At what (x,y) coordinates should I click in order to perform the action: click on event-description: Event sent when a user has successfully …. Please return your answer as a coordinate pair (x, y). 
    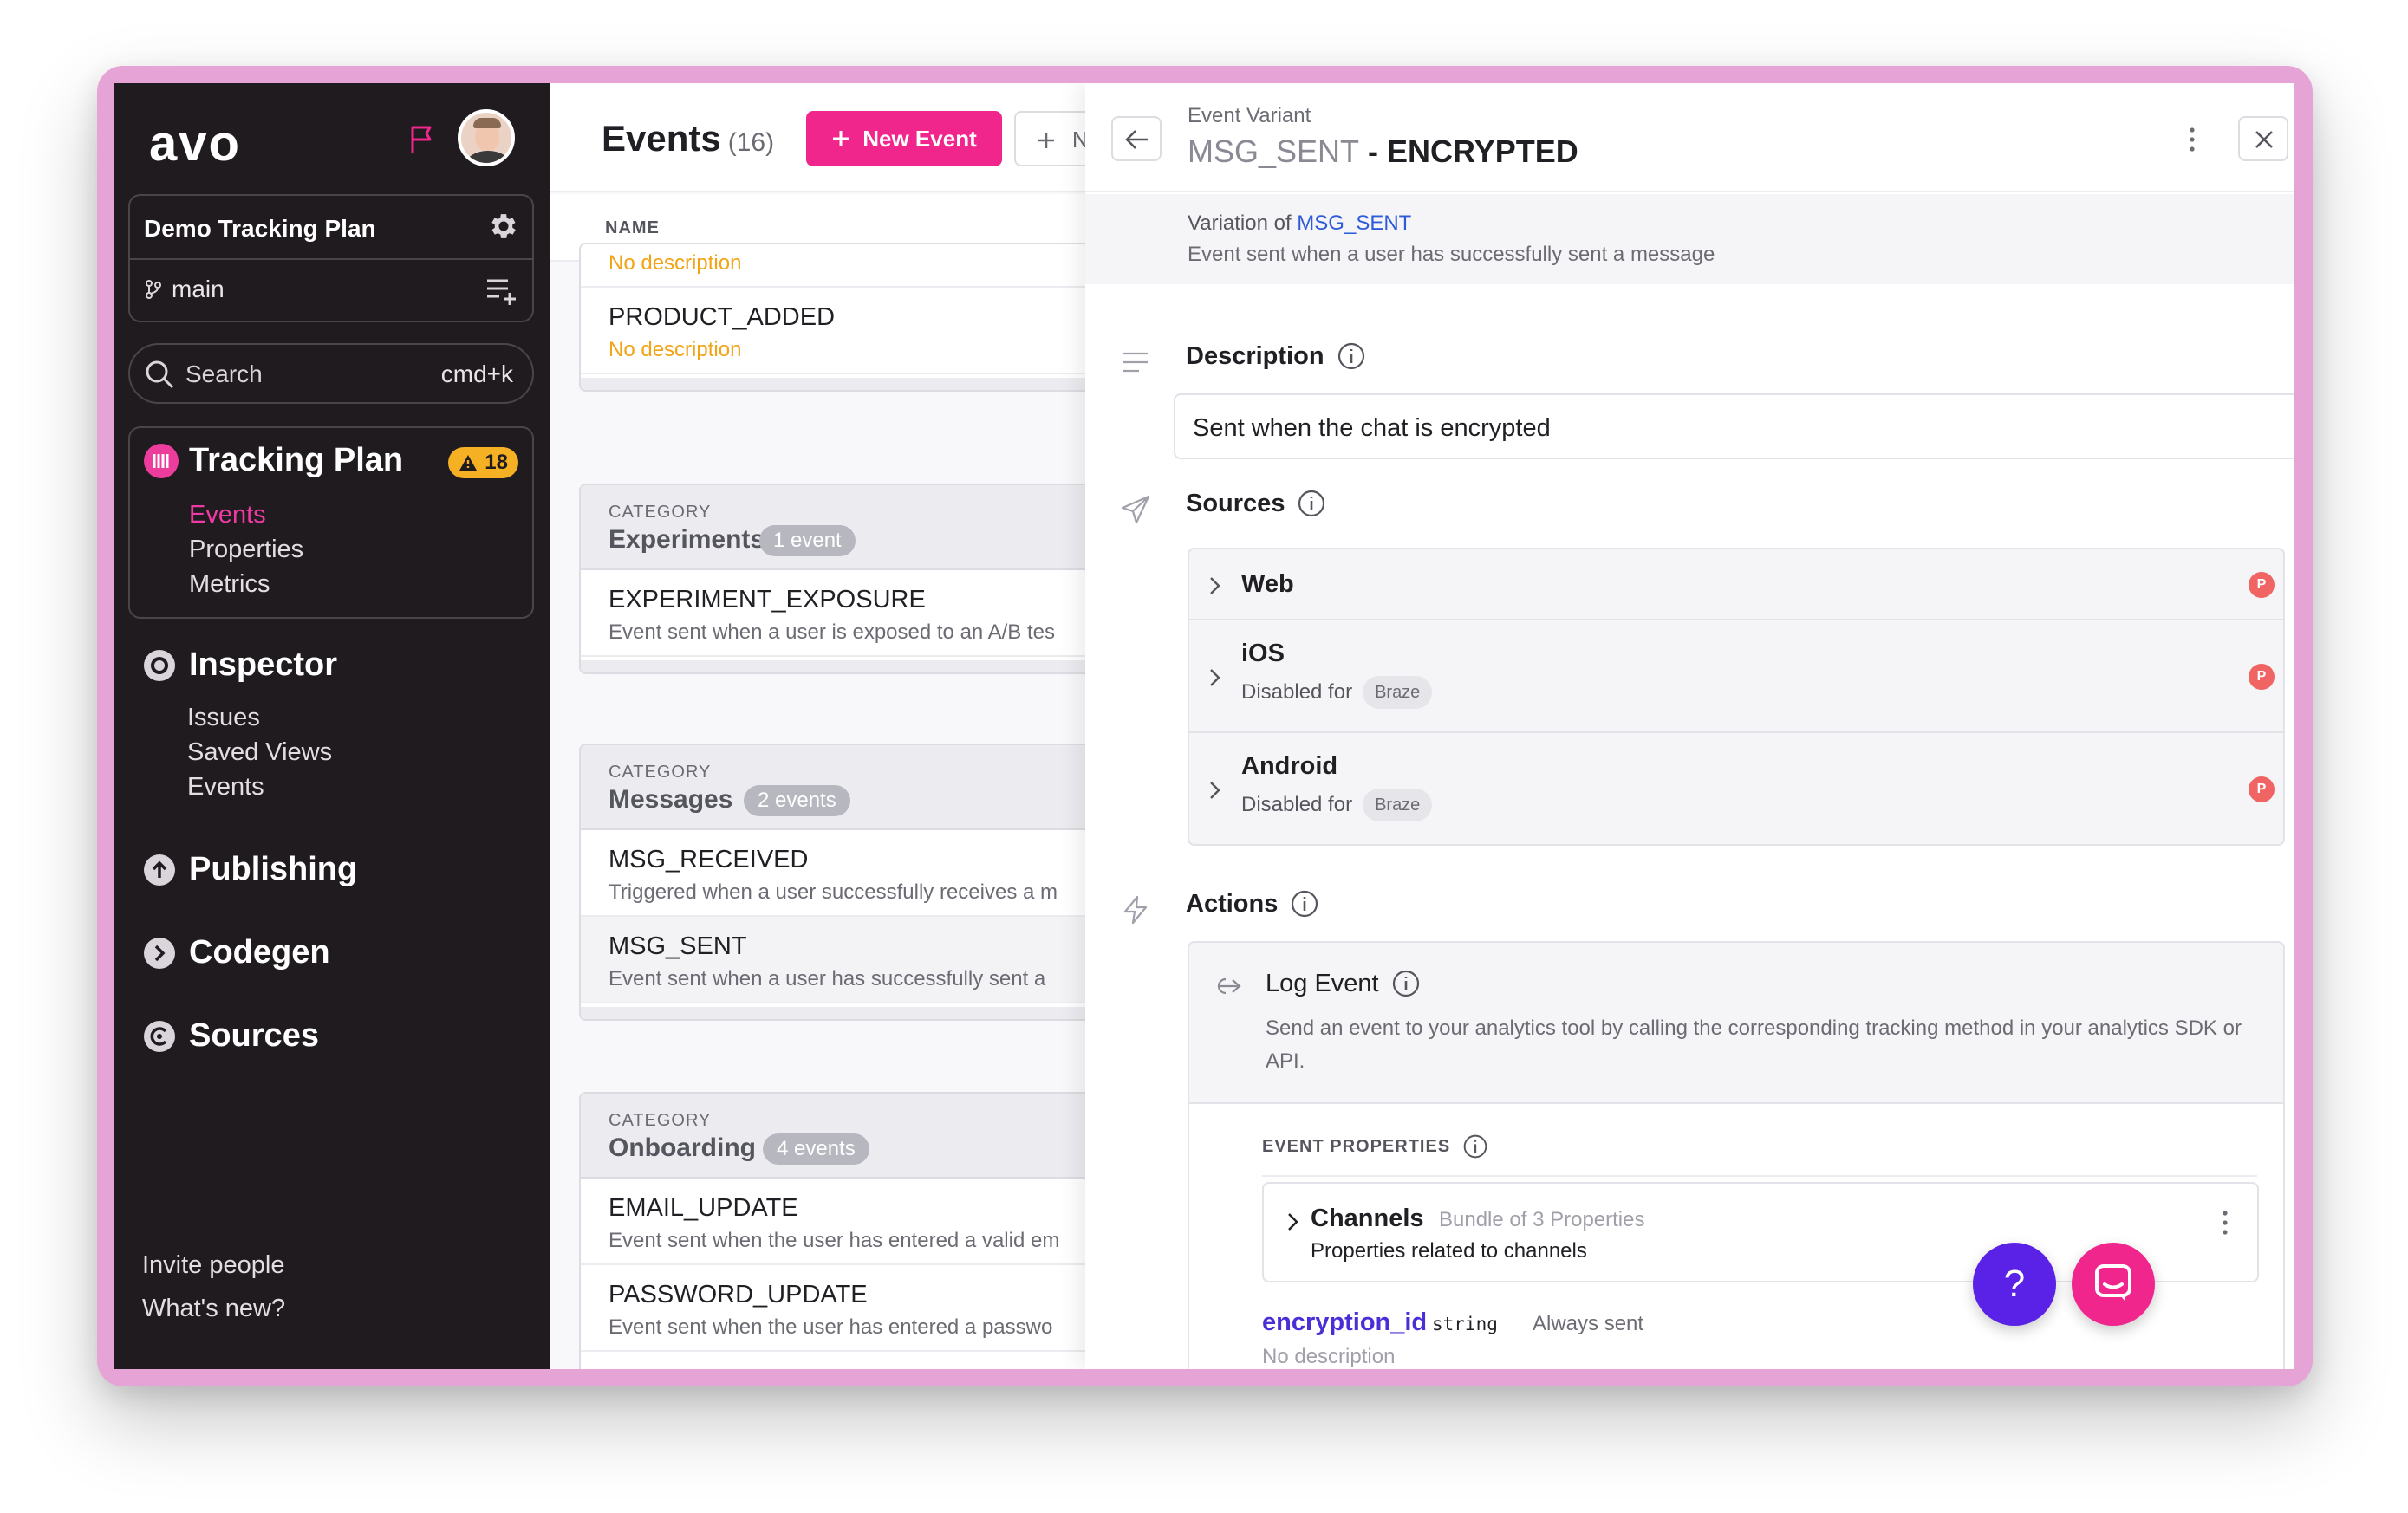
    Looking at the image, I should click on (827, 978).